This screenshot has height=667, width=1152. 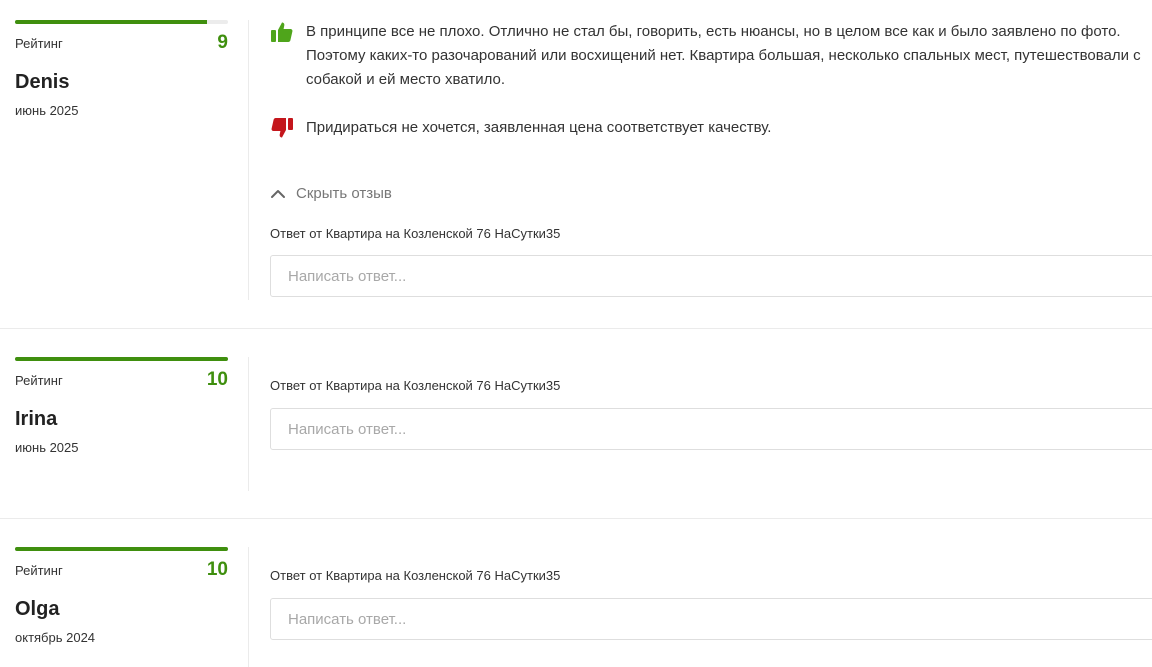 What do you see at coordinates (278, 194) in the screenshot?
I see `chevron-up-icon` at bounding box center [278, 194].